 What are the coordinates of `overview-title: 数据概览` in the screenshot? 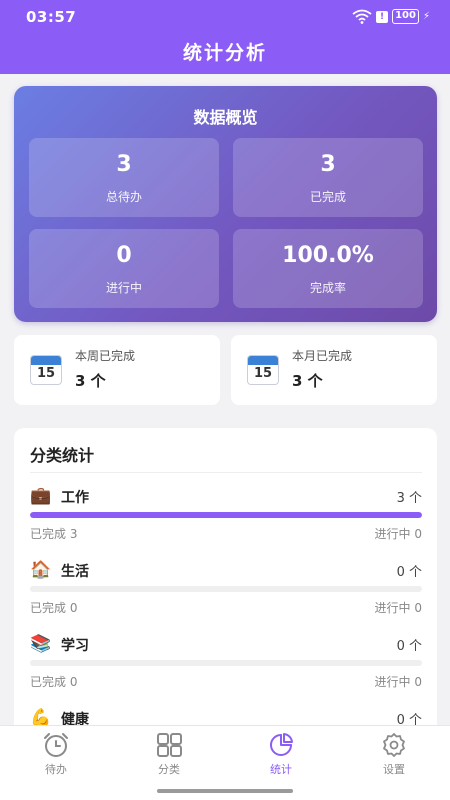 It's located at (225, 117).